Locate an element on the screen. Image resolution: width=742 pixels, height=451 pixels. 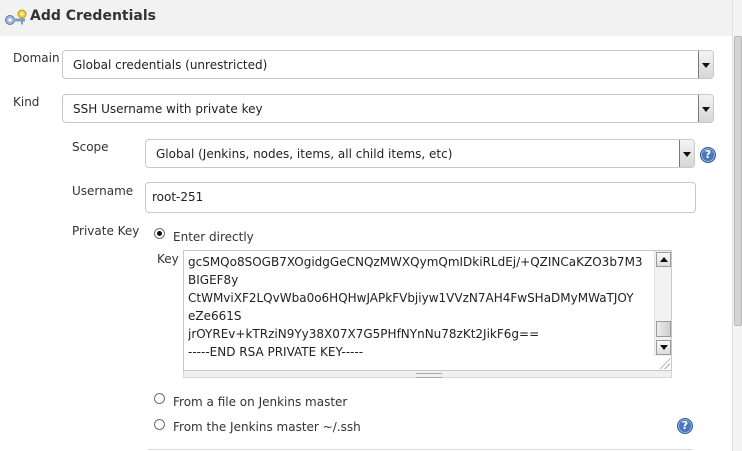
domain-label: Domain is located at coordinates (36, 58).